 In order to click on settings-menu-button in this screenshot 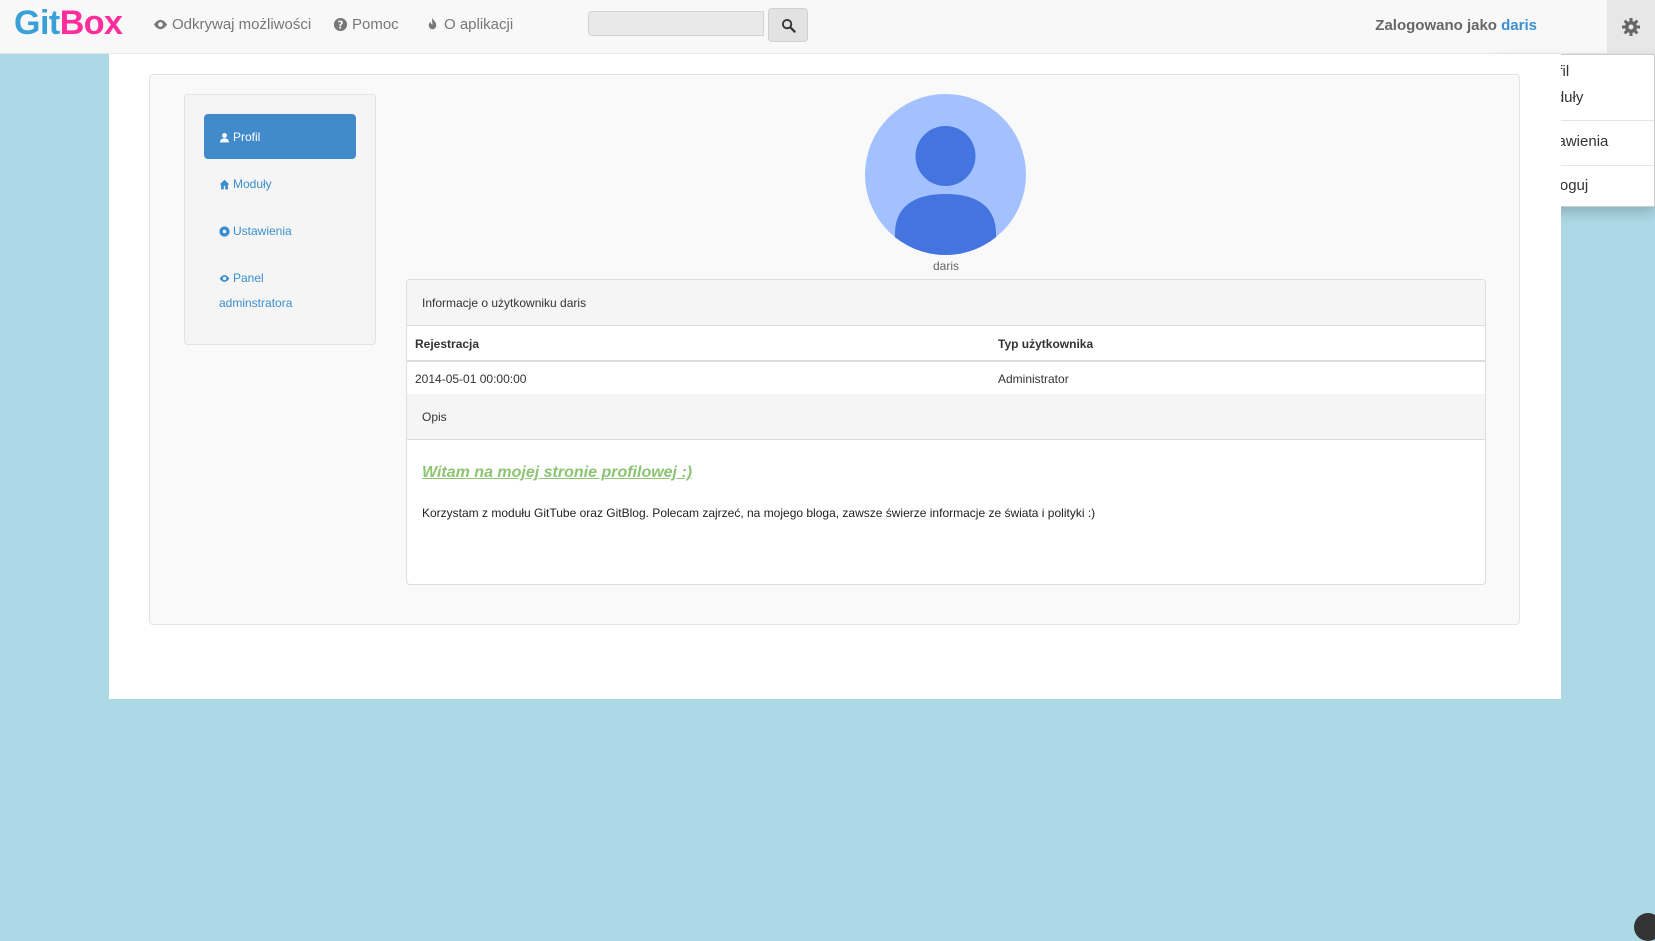, I will do `click(1631, 26)`.